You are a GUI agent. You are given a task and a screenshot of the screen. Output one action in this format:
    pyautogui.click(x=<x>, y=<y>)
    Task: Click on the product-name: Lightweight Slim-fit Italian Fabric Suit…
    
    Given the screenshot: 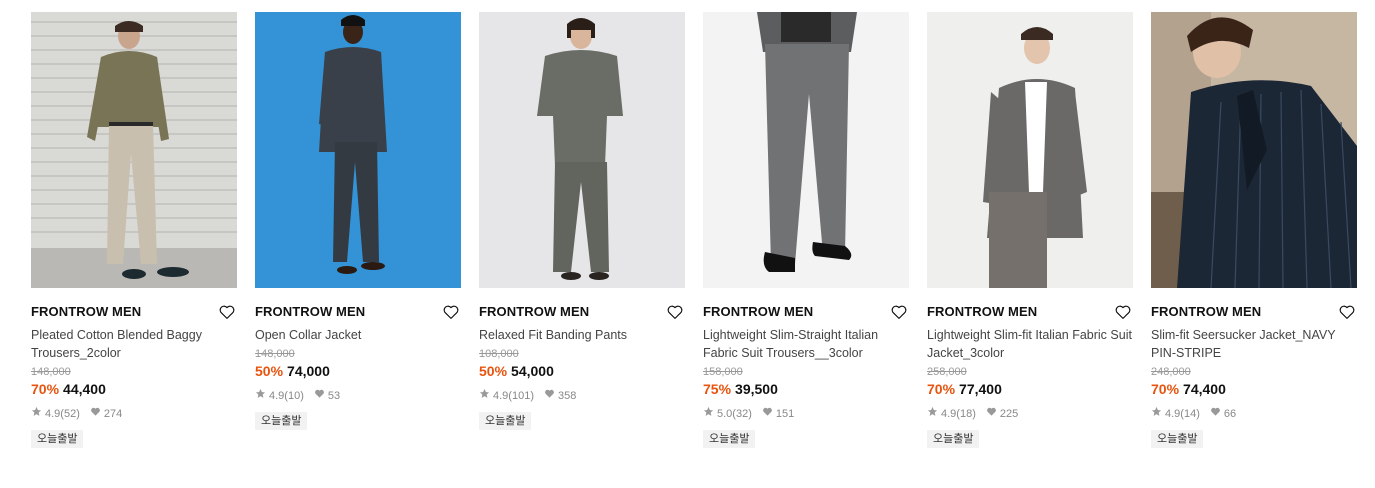 What is the action you would take?
    pyautogui.click(x=1030, y=344)
    